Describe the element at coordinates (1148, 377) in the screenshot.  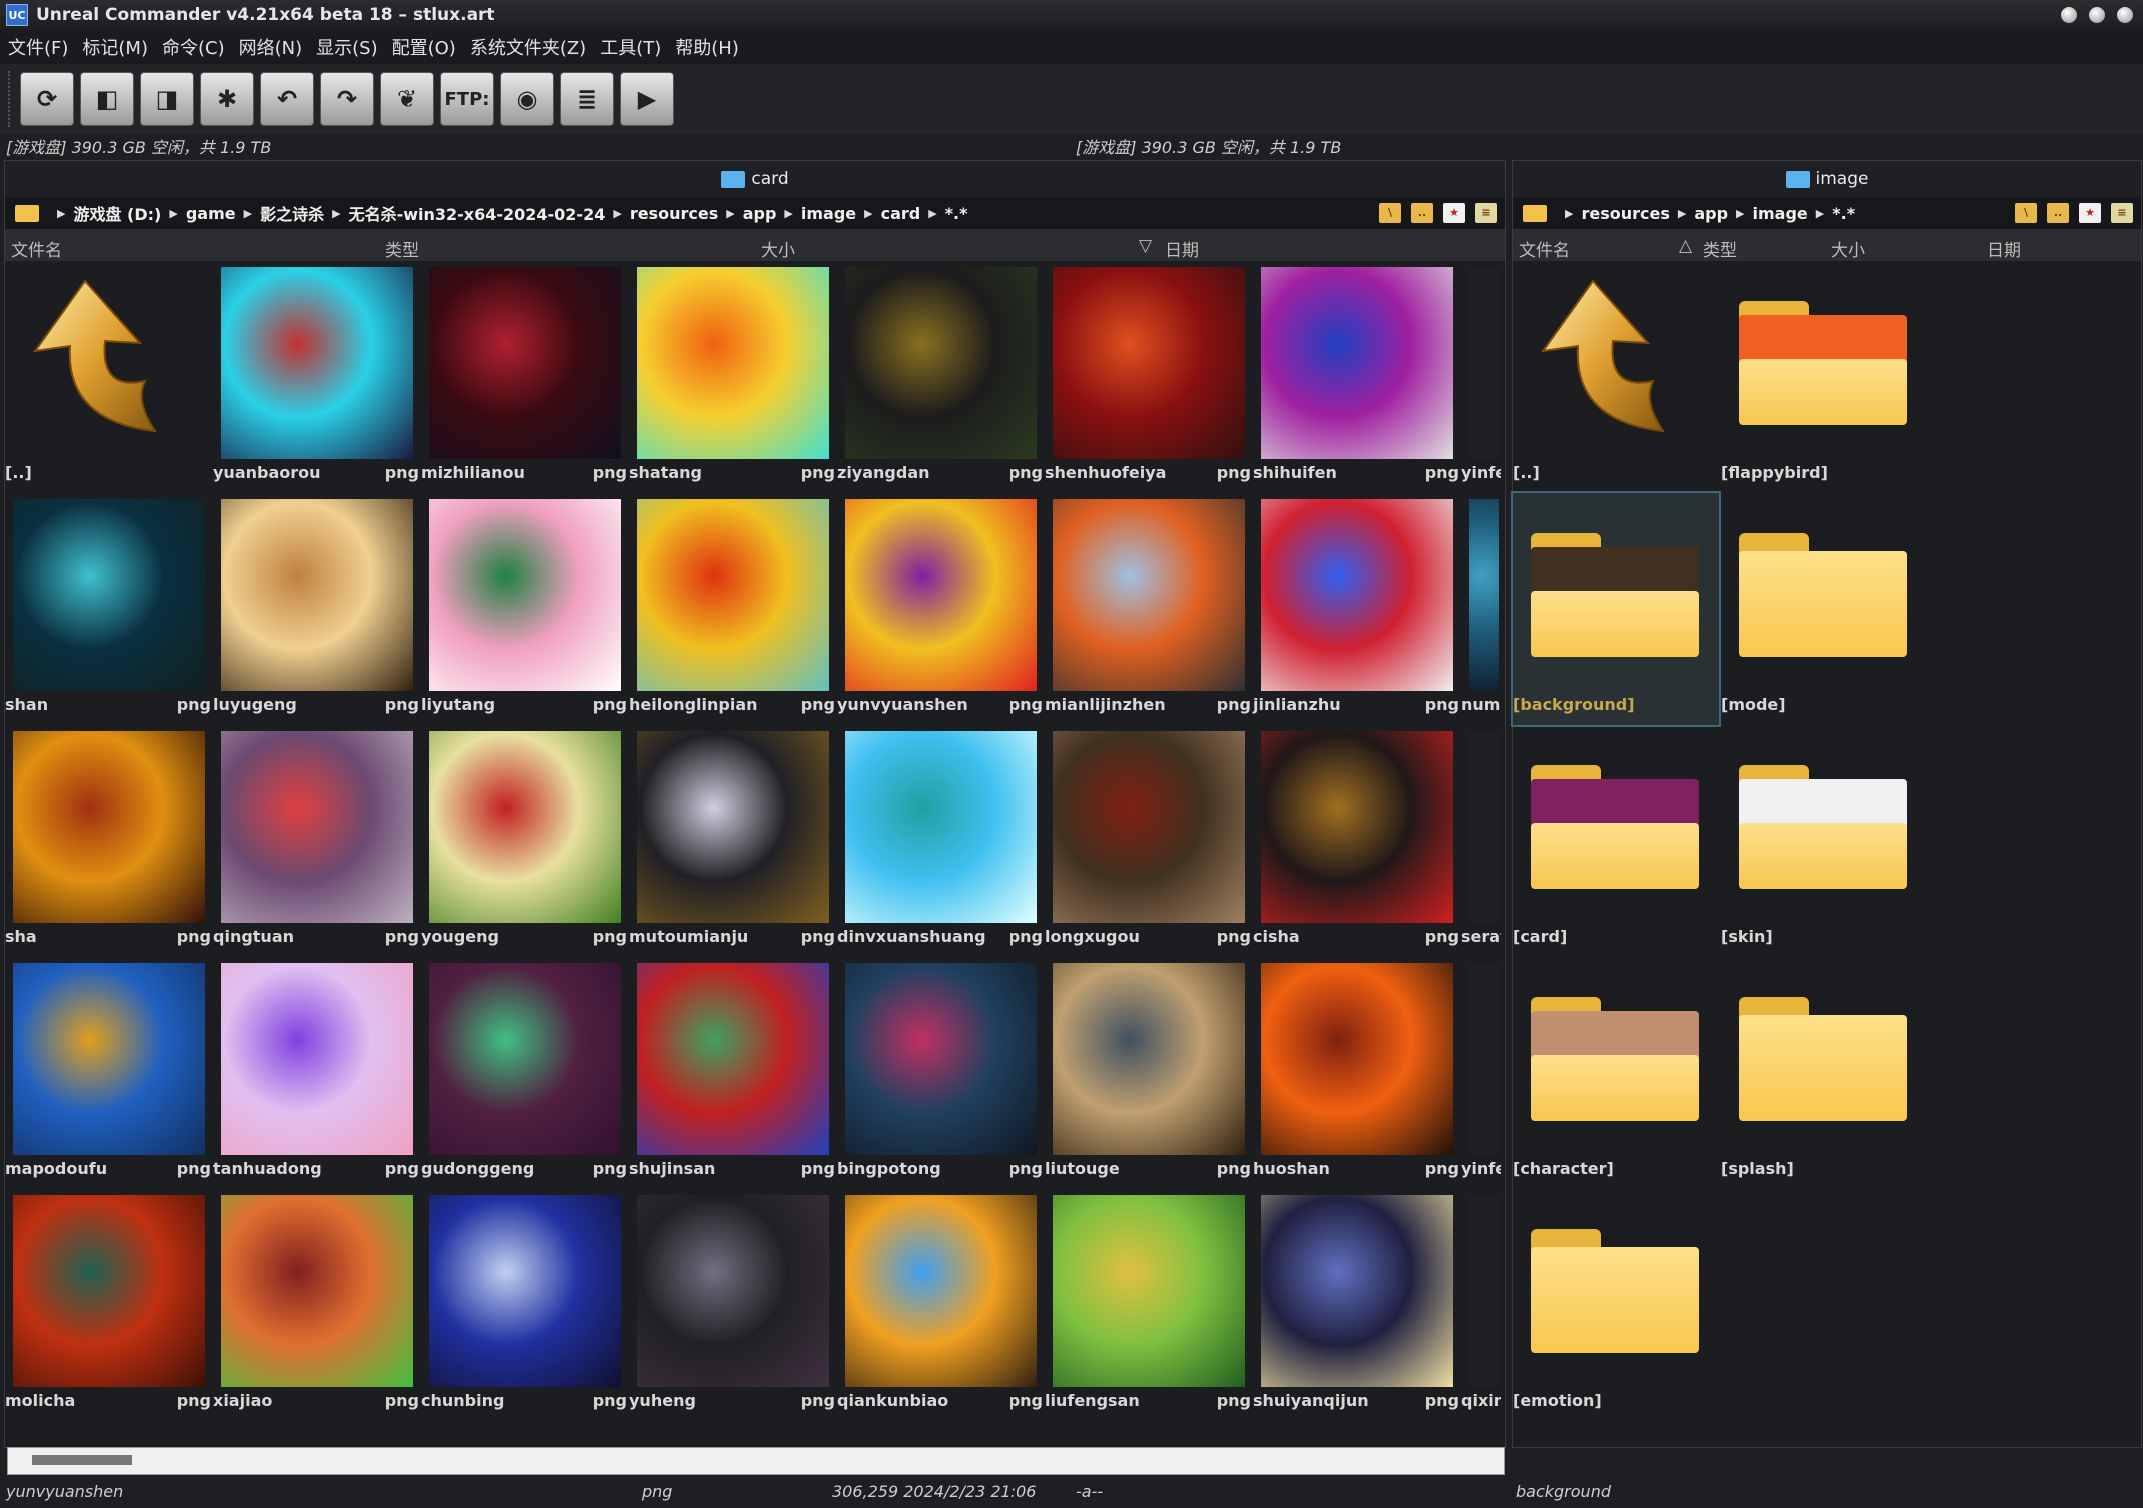
I see `file-item: shenhuofeiya png` at that location.